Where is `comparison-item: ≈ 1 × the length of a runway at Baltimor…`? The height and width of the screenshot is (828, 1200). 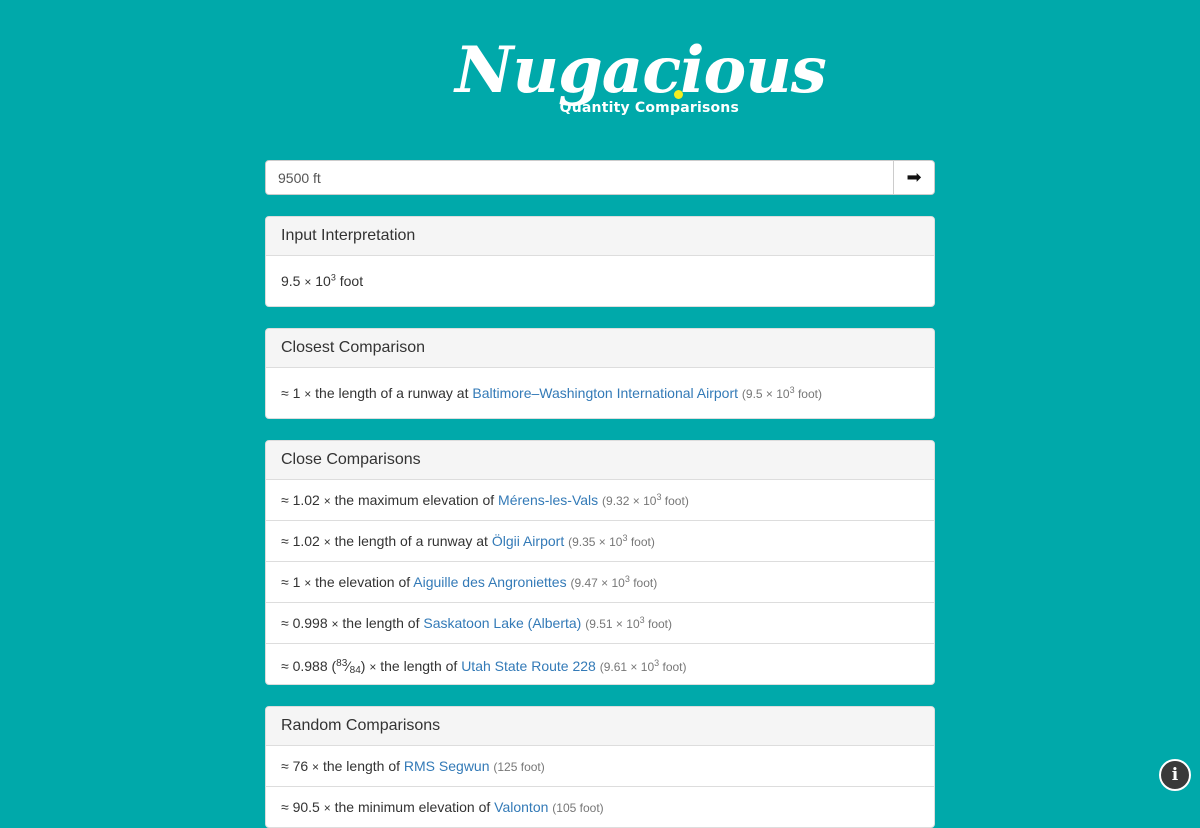 comparison-item: ≈ 1 × the length of a runway at Baltimor… is located at coordinates (600, 393).